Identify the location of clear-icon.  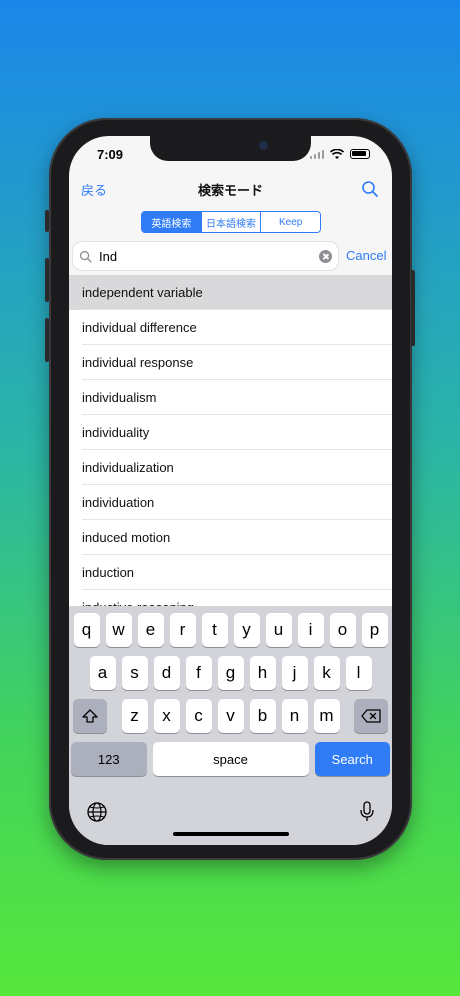
(325, 256).